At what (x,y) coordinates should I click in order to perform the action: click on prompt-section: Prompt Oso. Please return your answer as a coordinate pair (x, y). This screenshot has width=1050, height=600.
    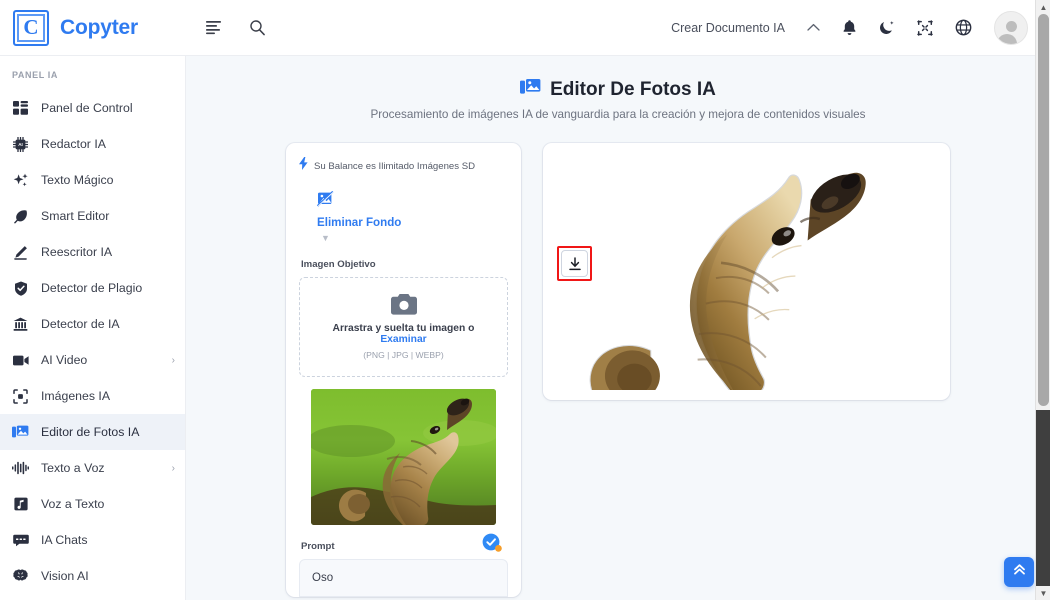
    Looking at the image, I should click on (403, 565).